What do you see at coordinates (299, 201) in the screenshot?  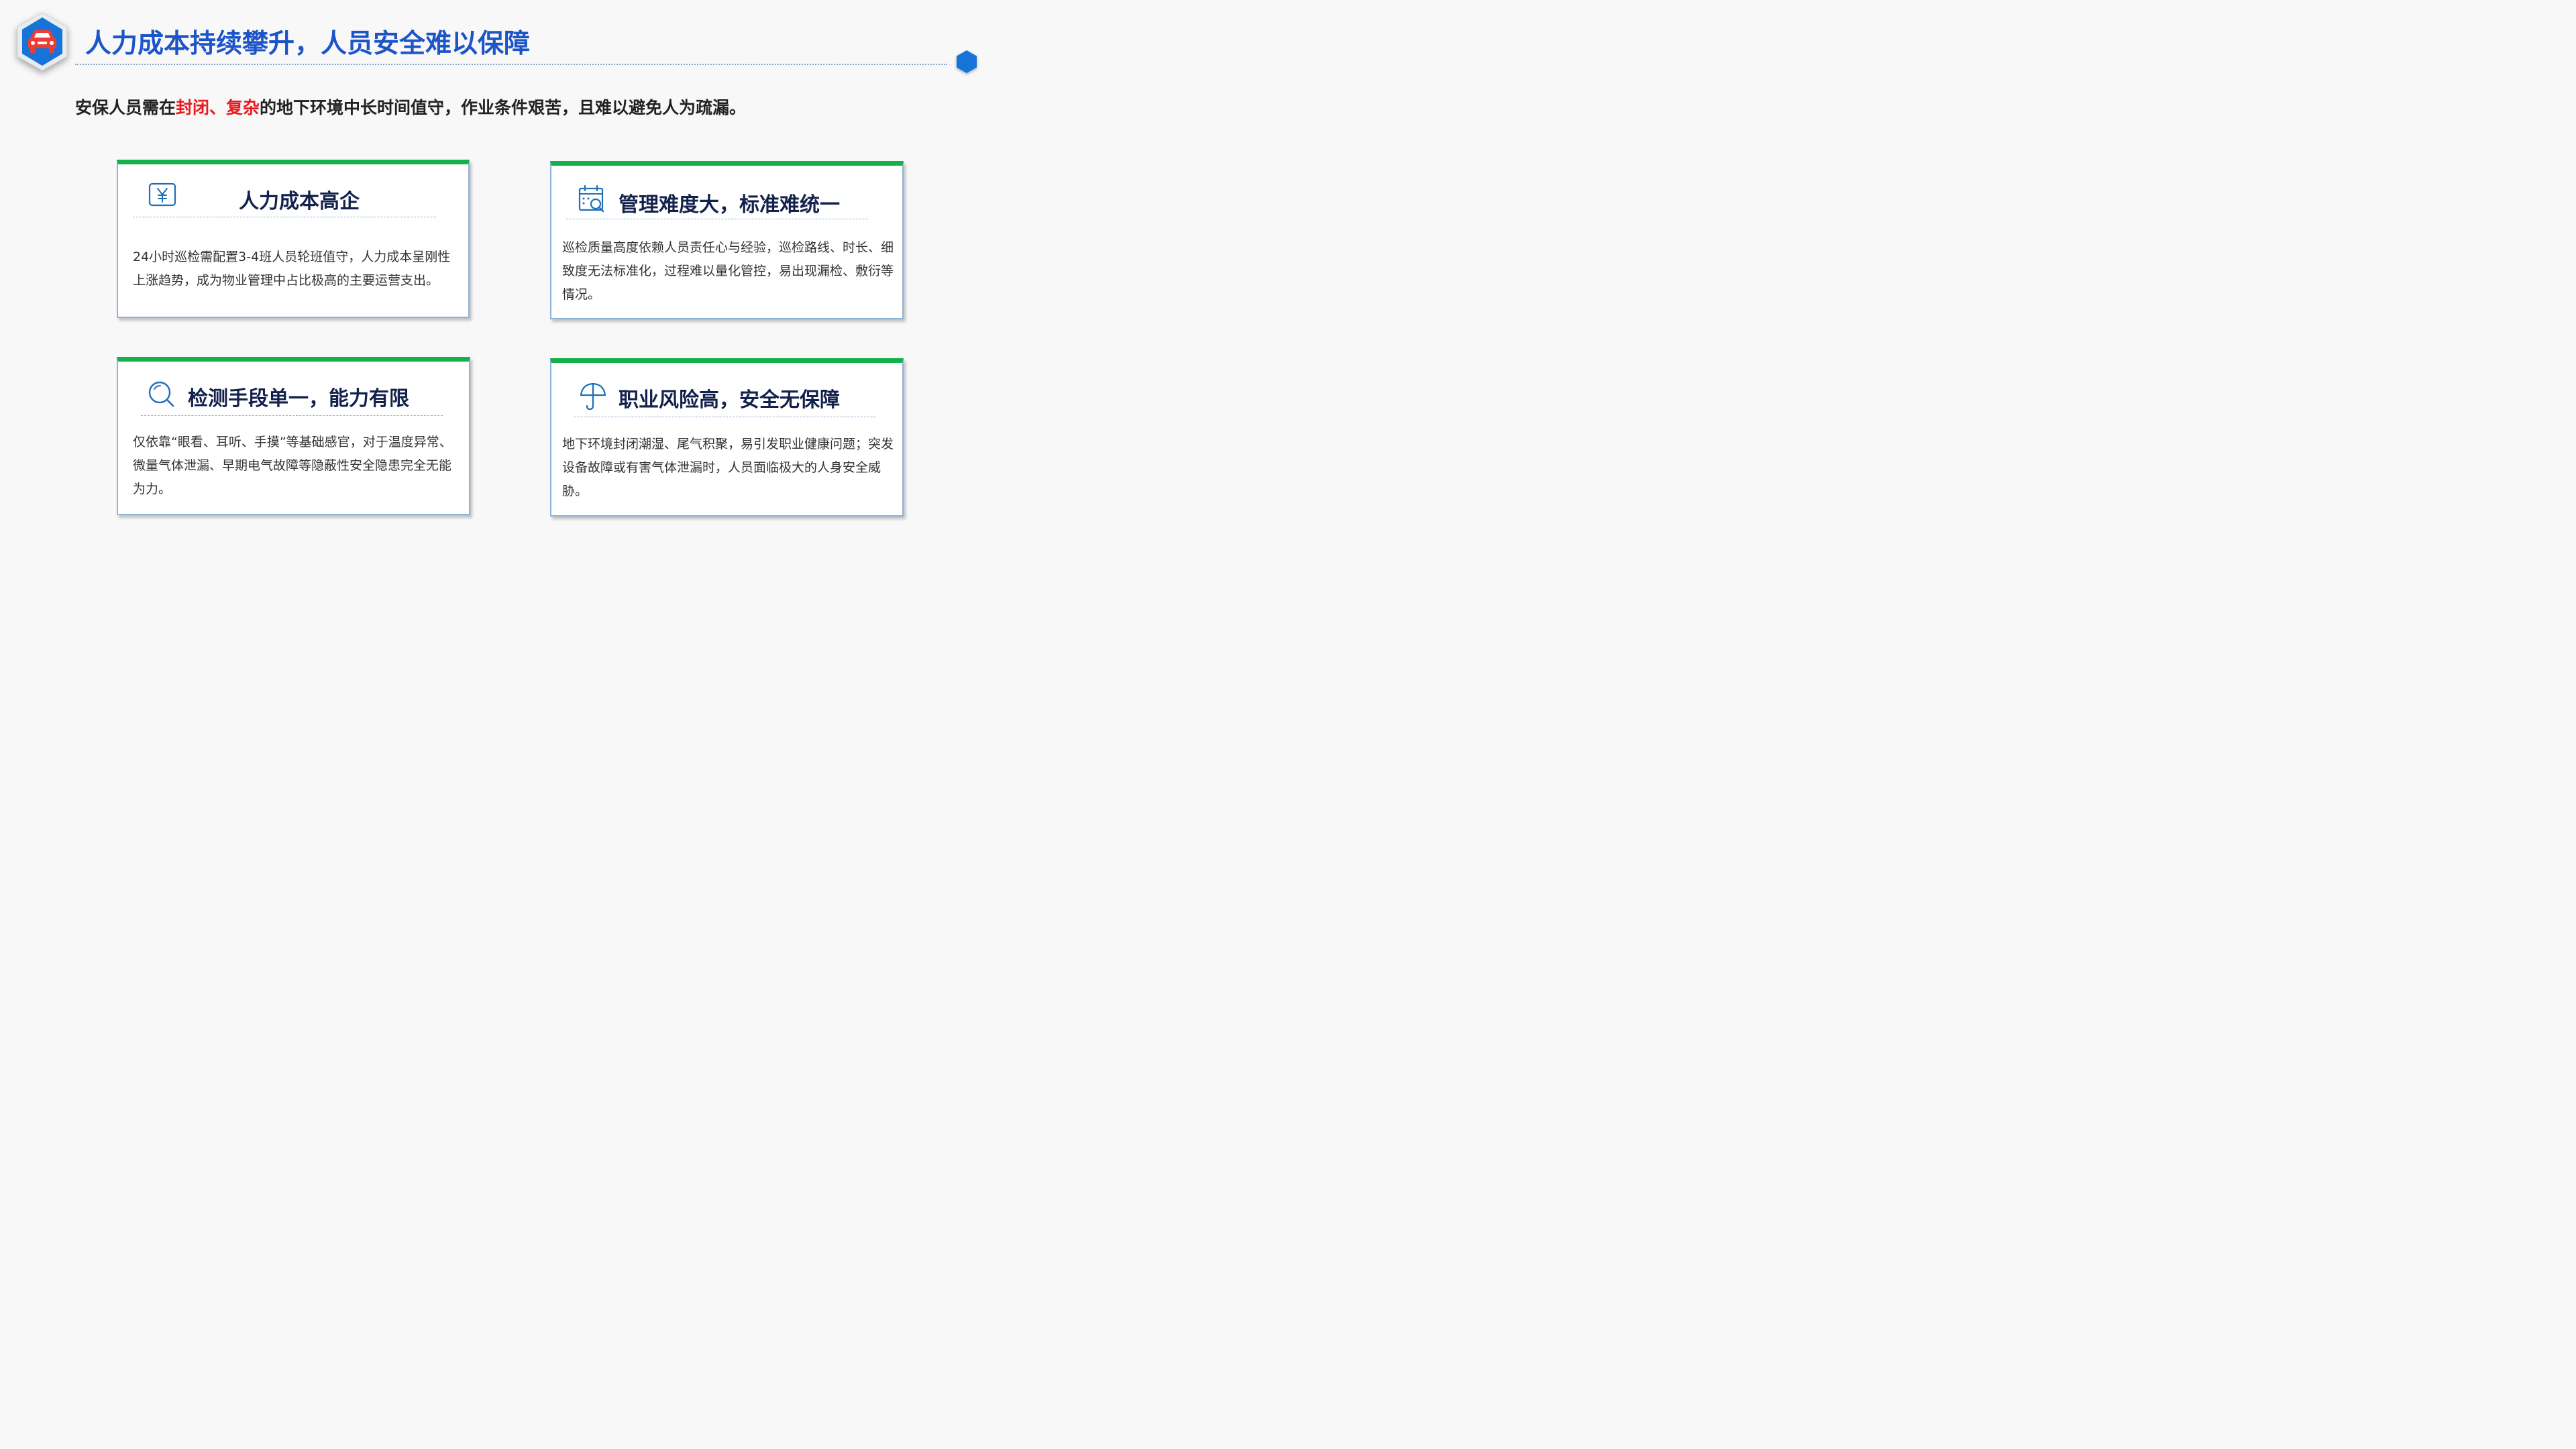 I see `card-title: 人力成本高企` at bounding box center [299, 201].